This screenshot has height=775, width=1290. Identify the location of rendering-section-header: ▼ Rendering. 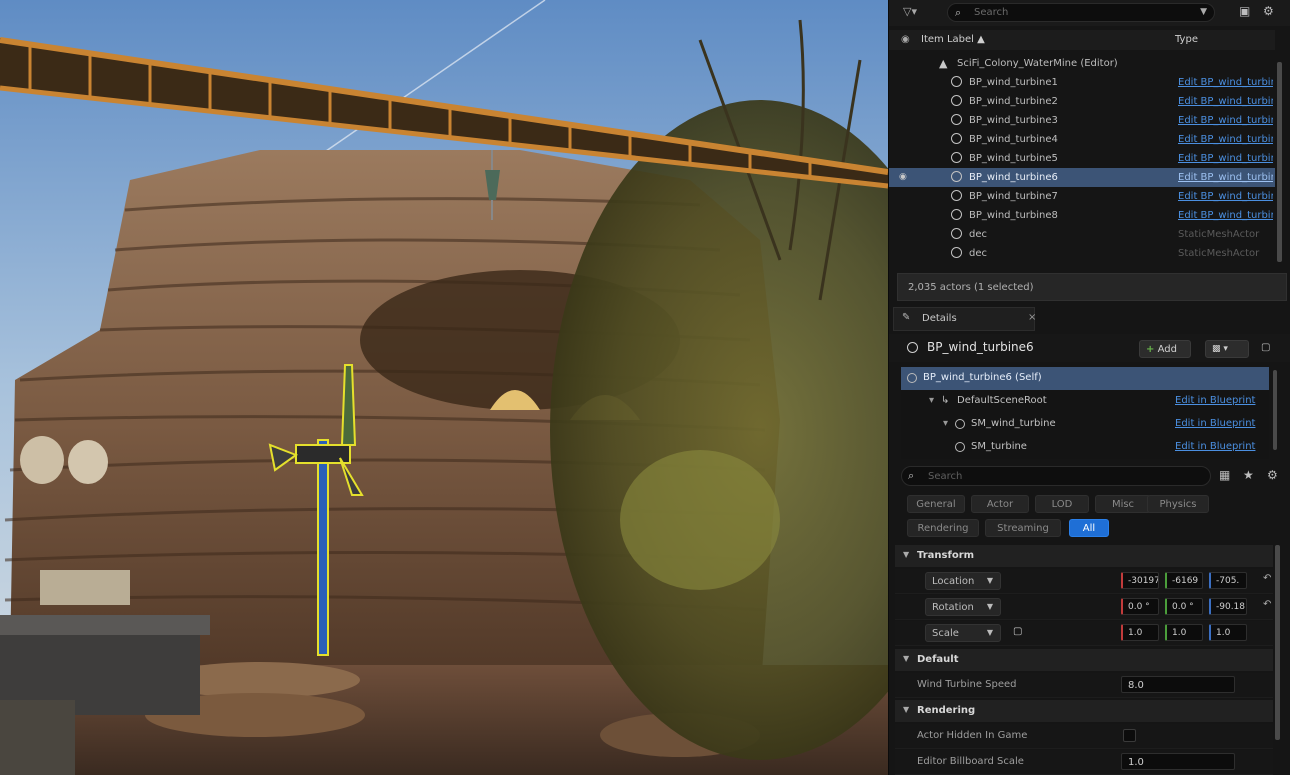
(1084, 711).